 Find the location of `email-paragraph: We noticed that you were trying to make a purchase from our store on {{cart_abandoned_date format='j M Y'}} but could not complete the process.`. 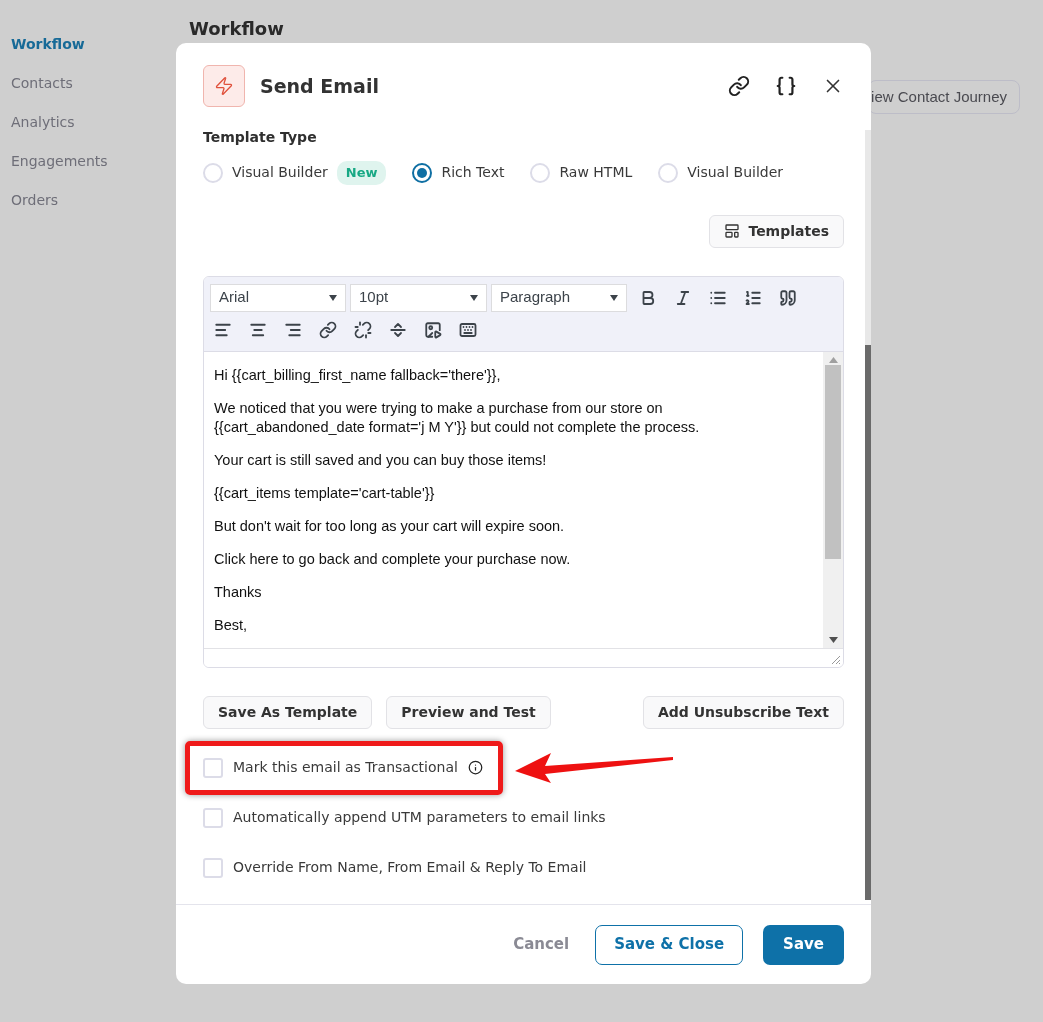

email-paragraph: We noticed that you were trying to make a purchase from our store on {{cart_abandoned_date format='j M Y'}} but could not complete the process. is located at coordinates (457, 417).